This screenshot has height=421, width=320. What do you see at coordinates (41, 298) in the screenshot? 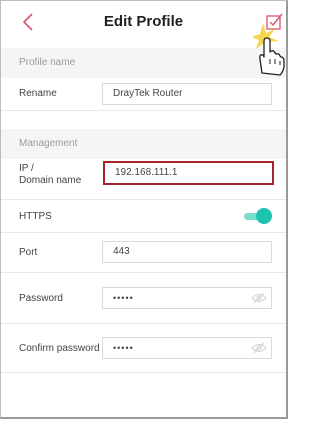
I see `password-label: Password` at bounding box center [41, 298].